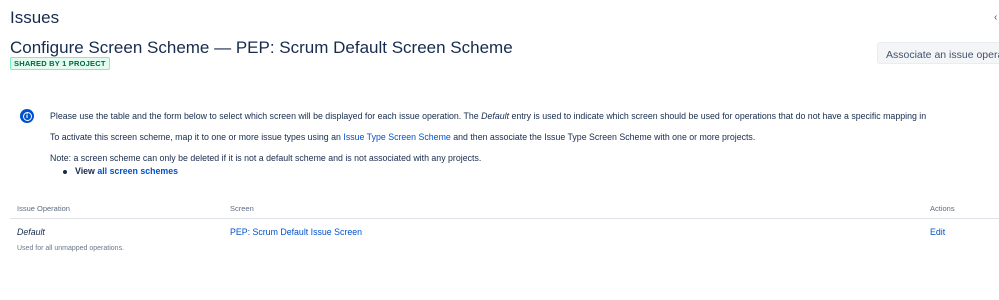 The height and width of the screenshot is (300, 999). I want to click on view-label: View, so click(86, 171).